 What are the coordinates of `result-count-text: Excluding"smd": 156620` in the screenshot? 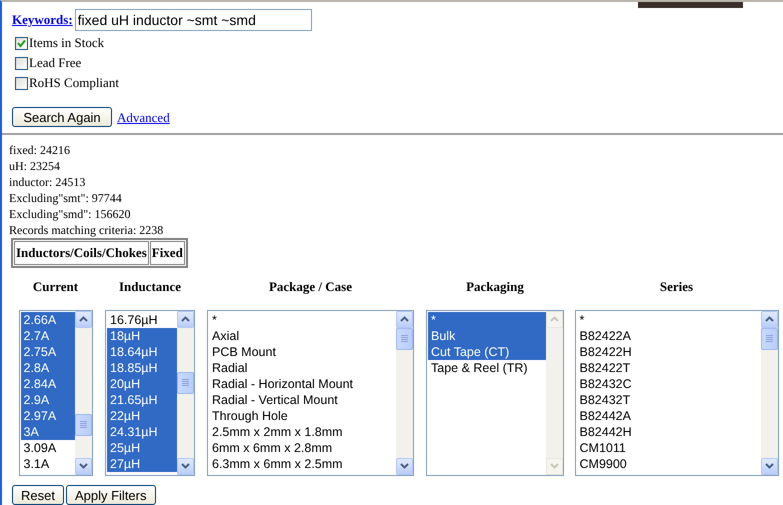 It's located at (70, 214).